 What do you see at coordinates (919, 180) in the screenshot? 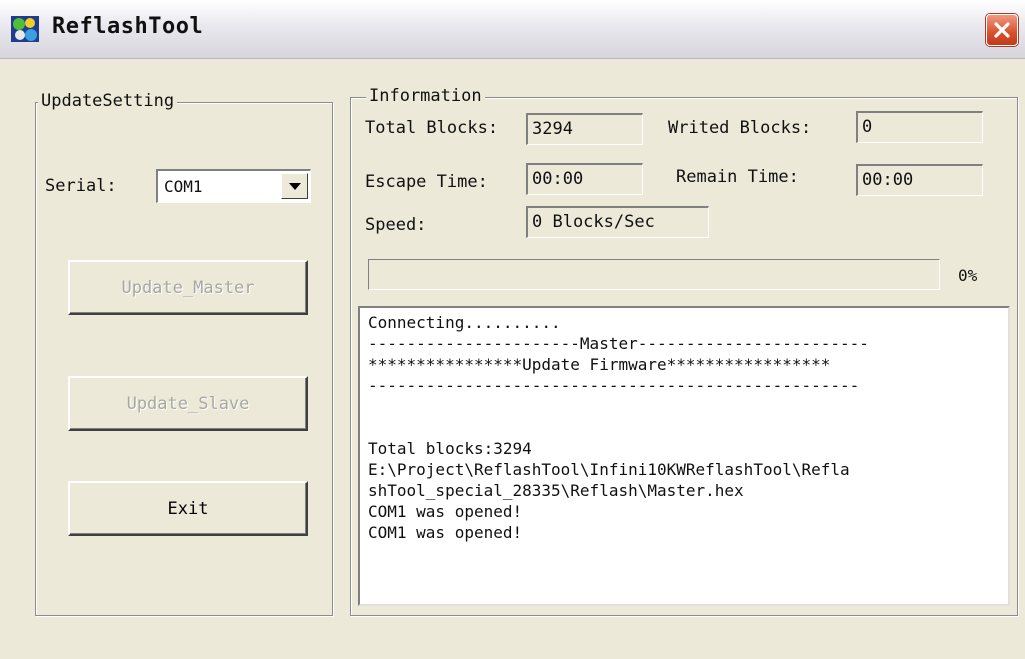
I see `remain-time-field: 00:00` at bounding box center [919, 180].